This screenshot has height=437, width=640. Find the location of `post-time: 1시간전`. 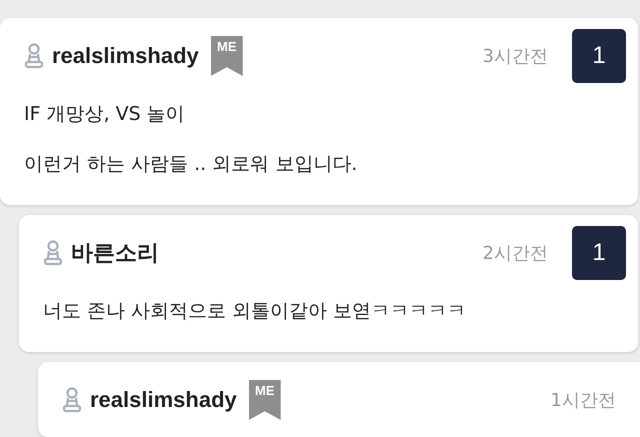

post-time: 1시간전 is located at coordinates (583, 400).